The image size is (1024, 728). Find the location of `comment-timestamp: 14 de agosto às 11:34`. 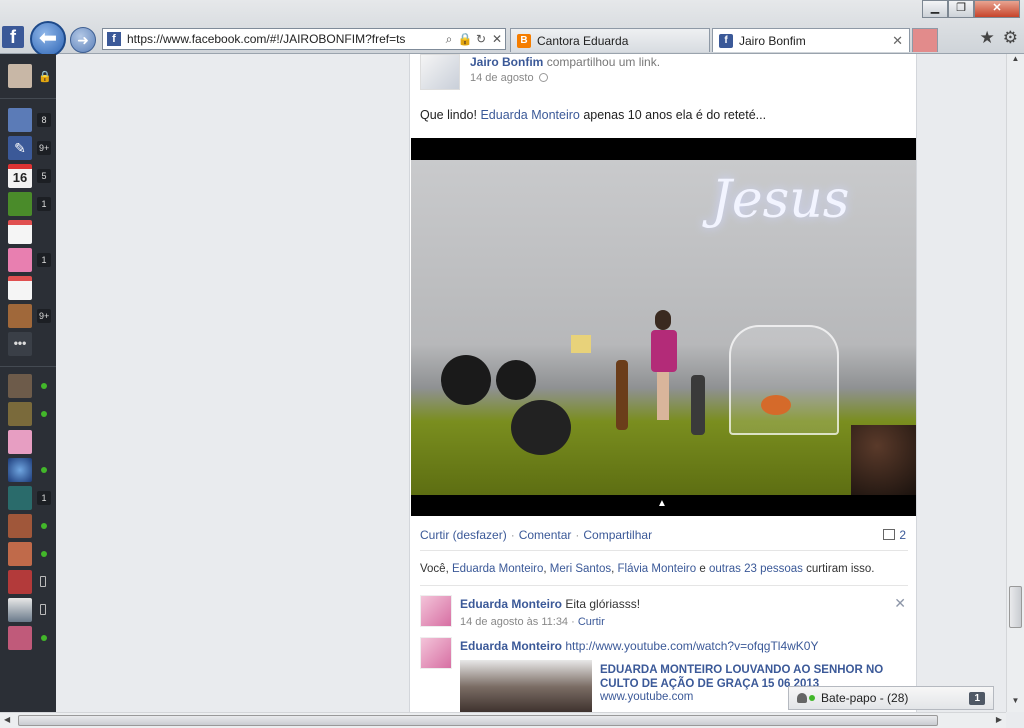

comment-timestamp: 14 de agosto às 11:34 is located at coordinates (514, 622).